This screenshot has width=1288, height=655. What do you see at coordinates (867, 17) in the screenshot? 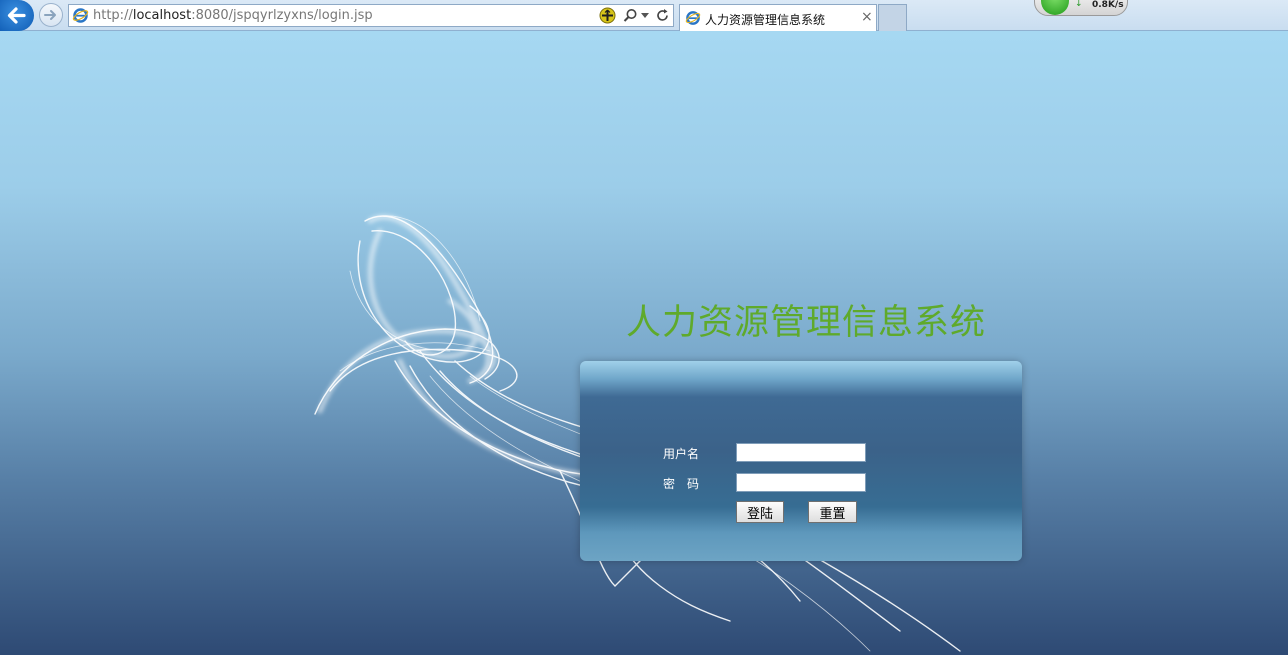
I see `close-tab-icon: ×` at bounding box center [867, 17].